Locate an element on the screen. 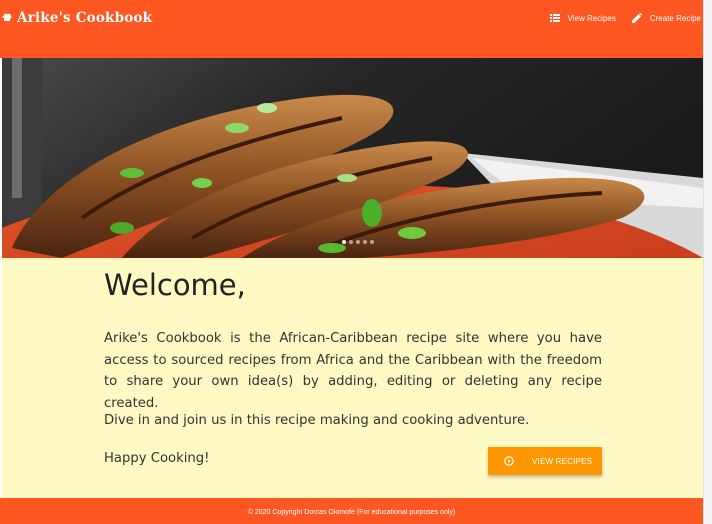  play-circle-icon is located at coordinates (509, 461).